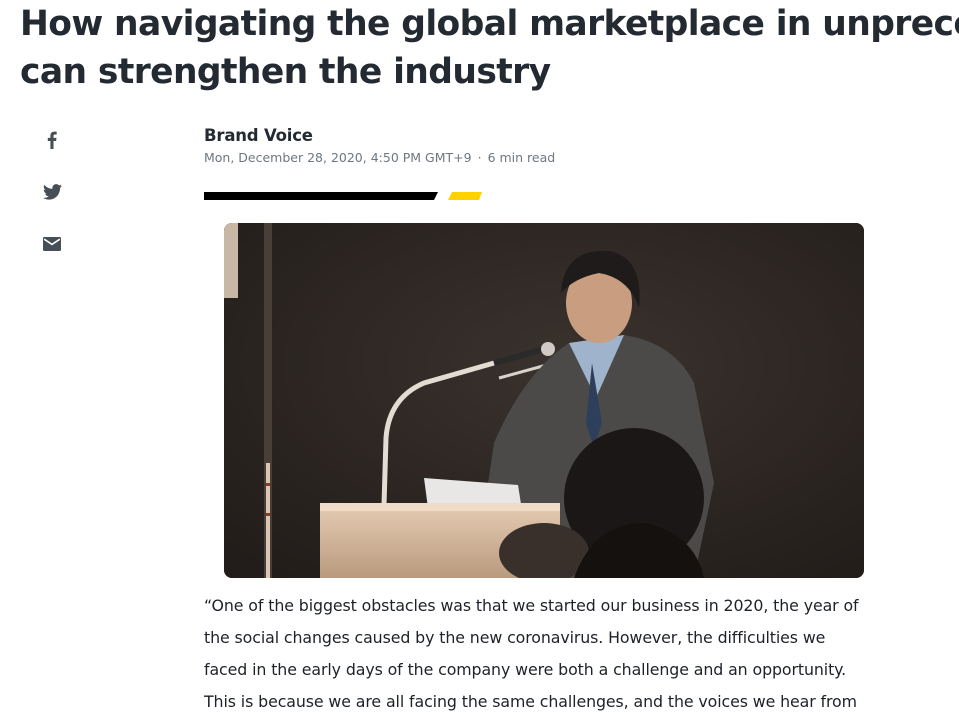 Image resolution: width=959 pixels, height=720 pixels. Describe the element at coordinates (379, 136) in the screenshot. I see `author-name: Brand Voice` at that location.